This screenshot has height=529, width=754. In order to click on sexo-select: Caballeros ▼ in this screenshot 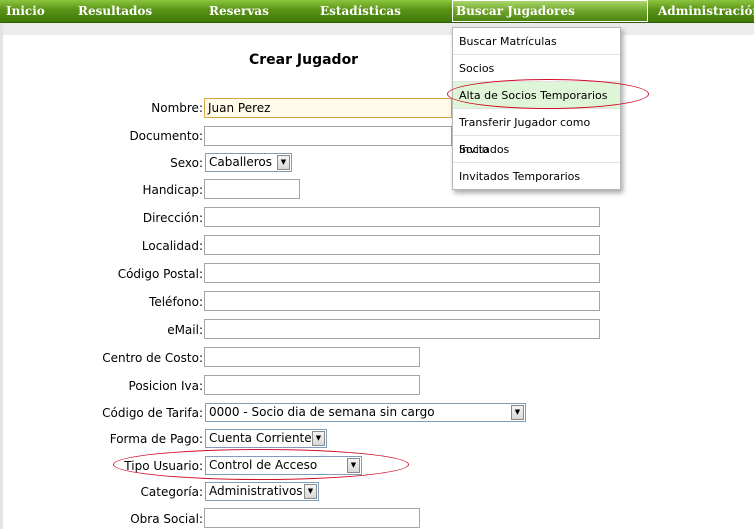, I will do `click(248, 162)`.